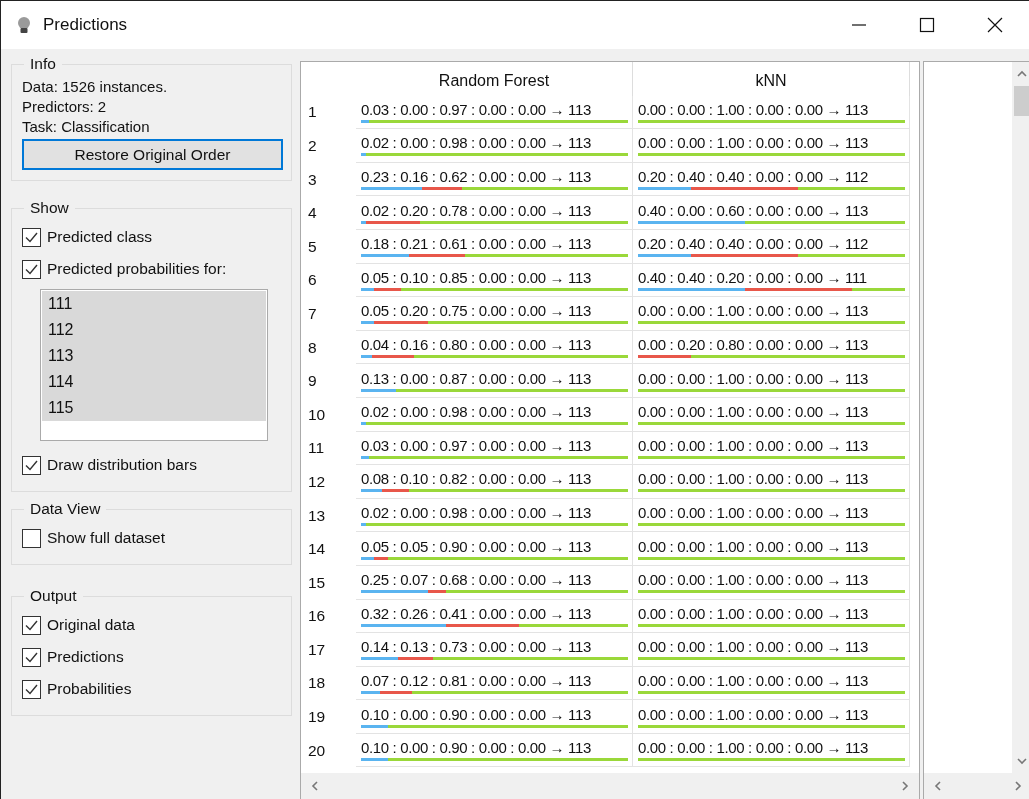  What do you see at coordinates (476, 647) in the screenshot?
I see `prediction-text: 0.14 : 0.13 : 0.73 : 0.00 : 0.00 → 113` at bounding box center [476, 647].